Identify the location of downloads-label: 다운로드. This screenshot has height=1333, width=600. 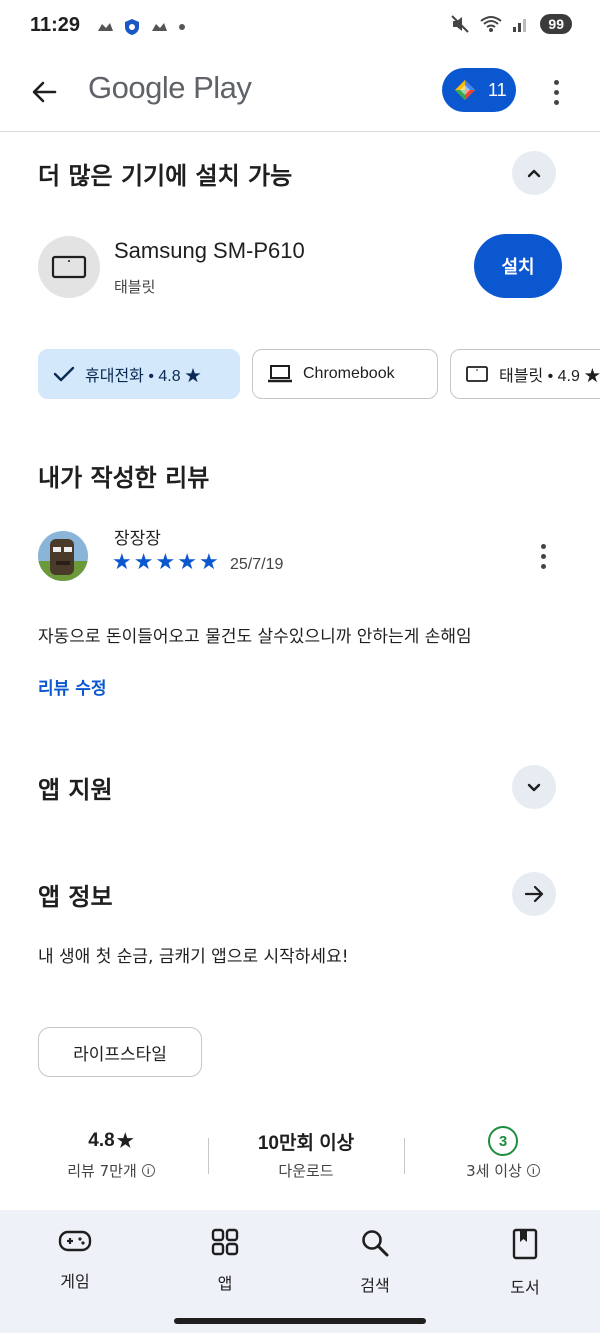
(306, 1171).